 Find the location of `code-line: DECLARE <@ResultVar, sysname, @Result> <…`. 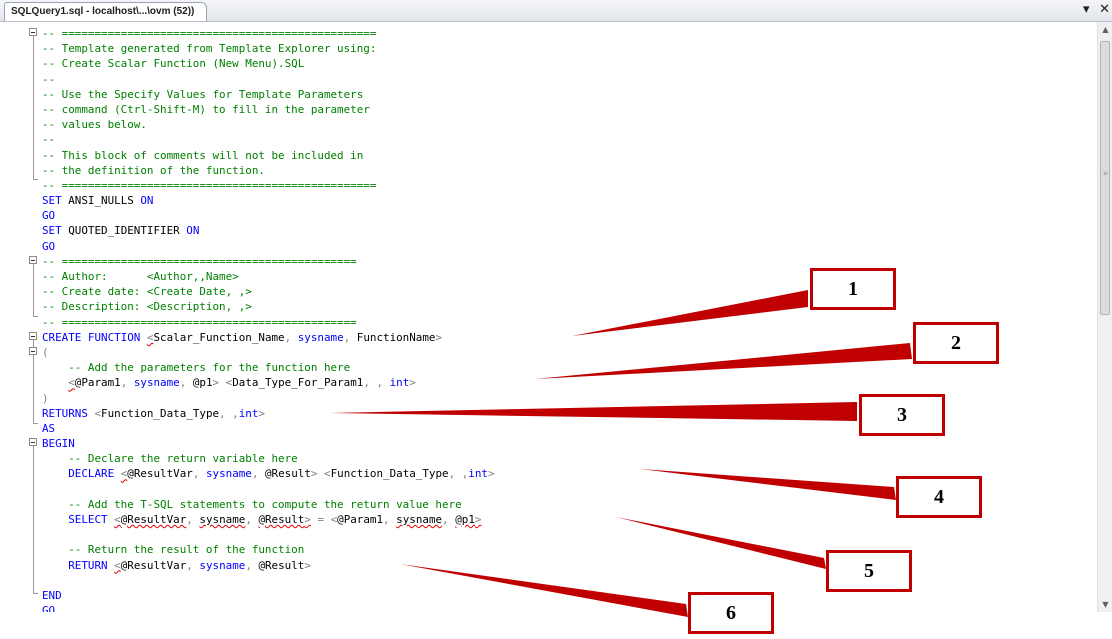

code-line: DECLARE <@ResultVar, sysname, @Result> <… is located at coordinates (268, 473).